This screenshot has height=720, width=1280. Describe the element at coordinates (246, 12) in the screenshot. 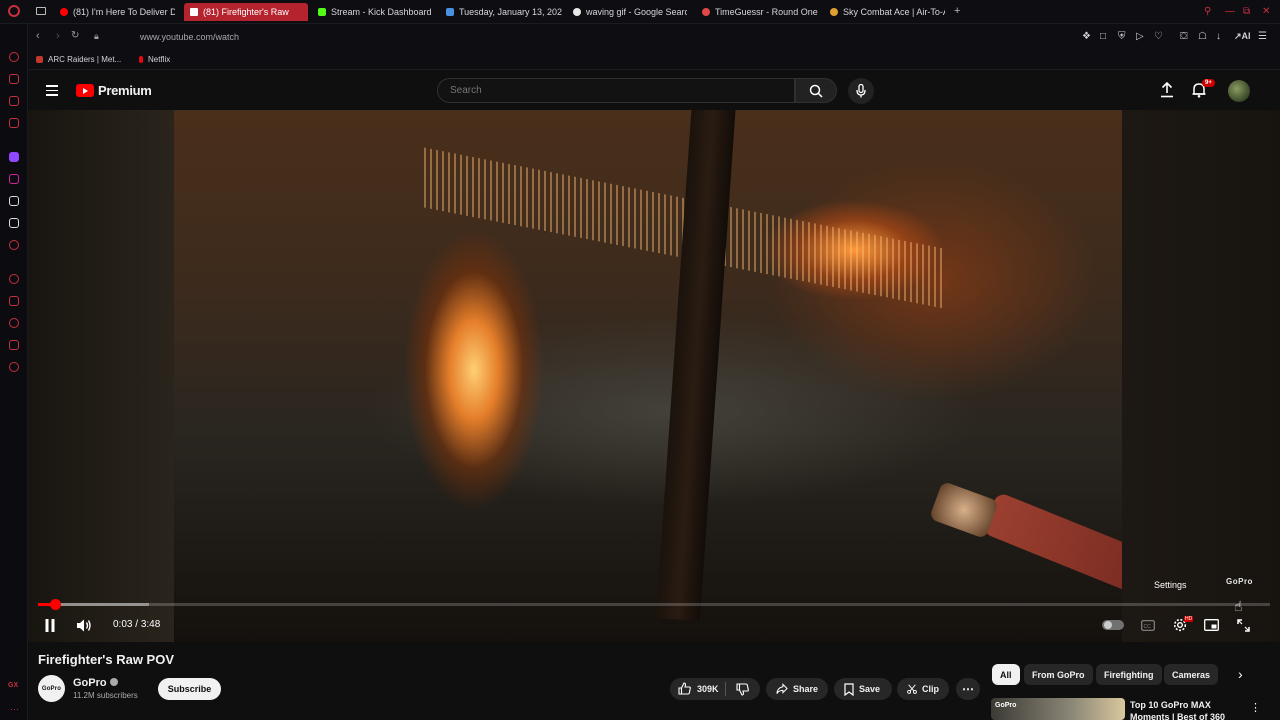

I see `tab-youtube-firefighter: (81) Firefighter's Raw` at that location.